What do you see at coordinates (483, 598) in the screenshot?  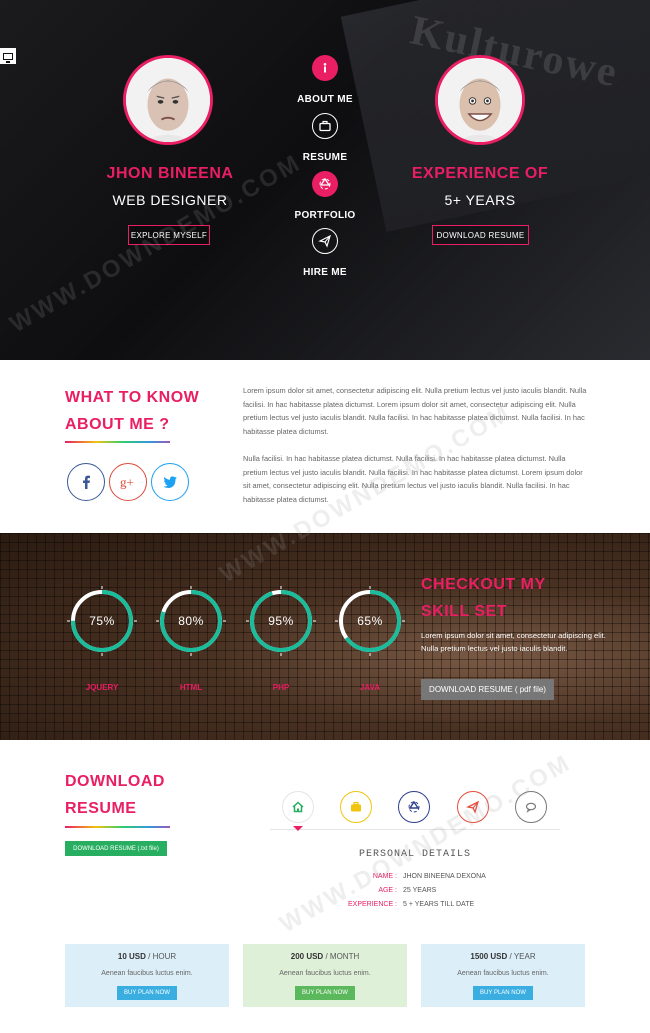 I see `skills-title: CHECKOUT MY SKILL SET` at bounding box center [483, 598].